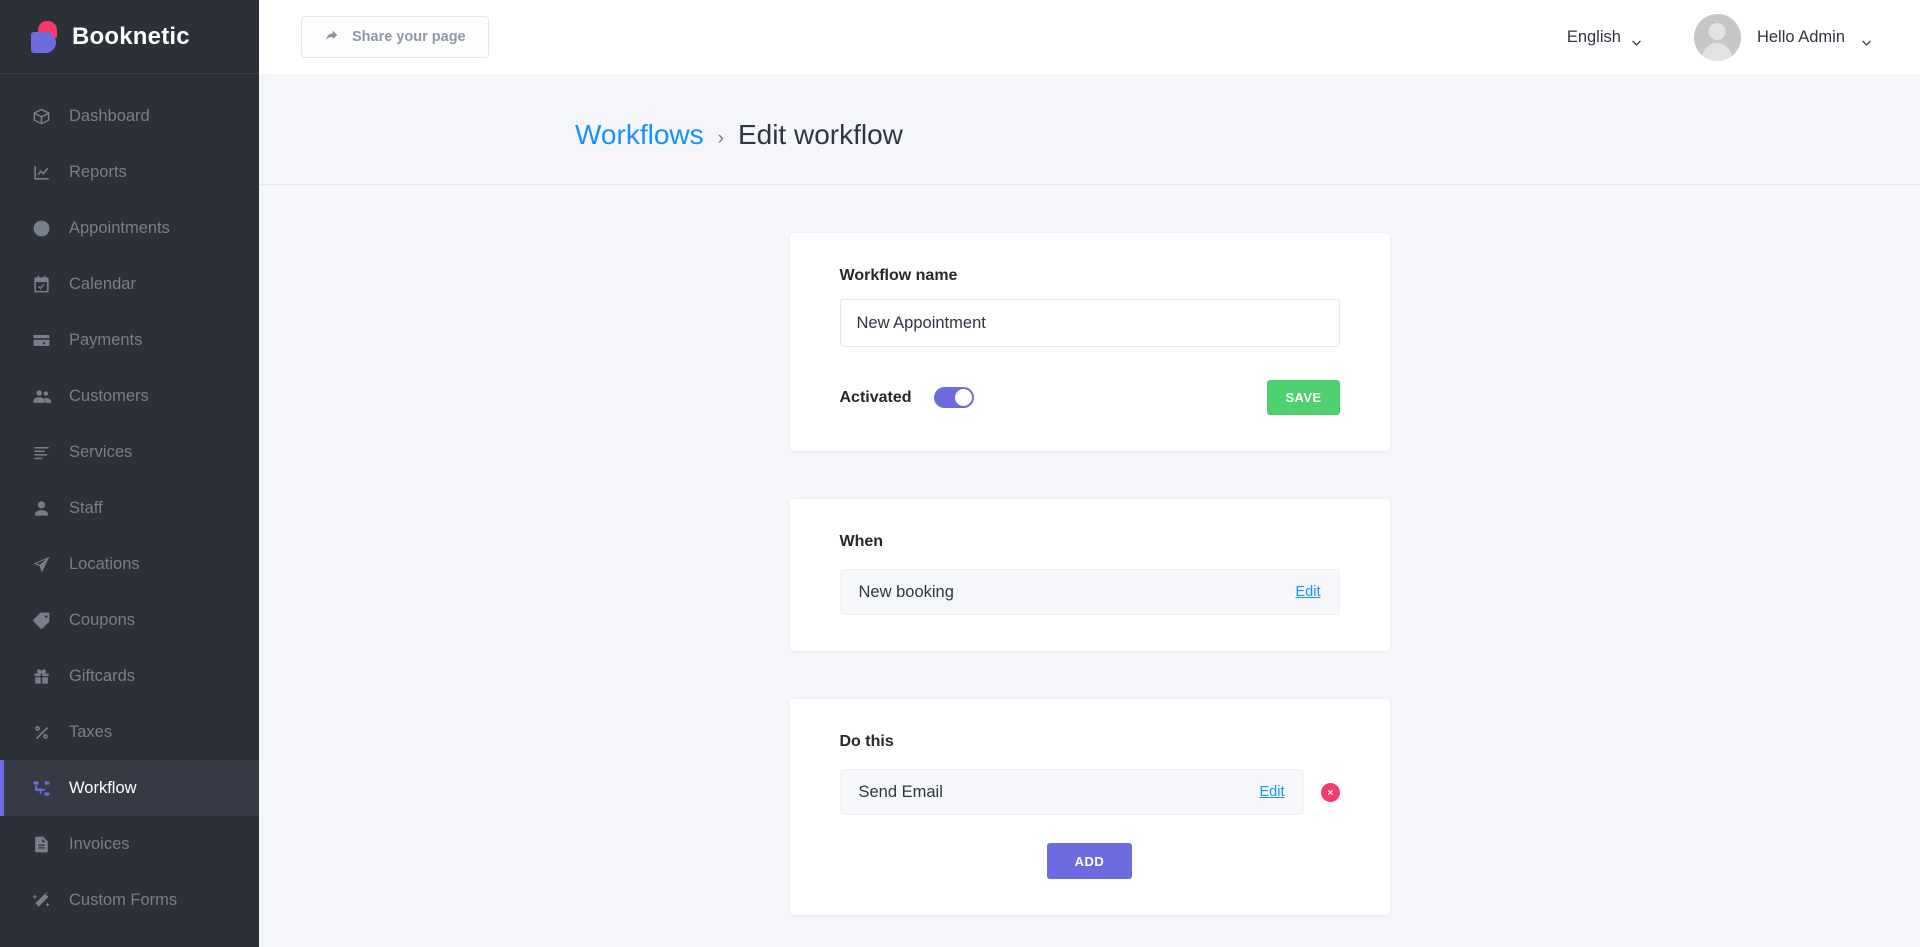 The width and height of the screenshot is (1920, 947). What do you see at coordinates (1303, 397) in the screenshot?
I see `save-button: SAVE` at bounding box center [1303, 397].